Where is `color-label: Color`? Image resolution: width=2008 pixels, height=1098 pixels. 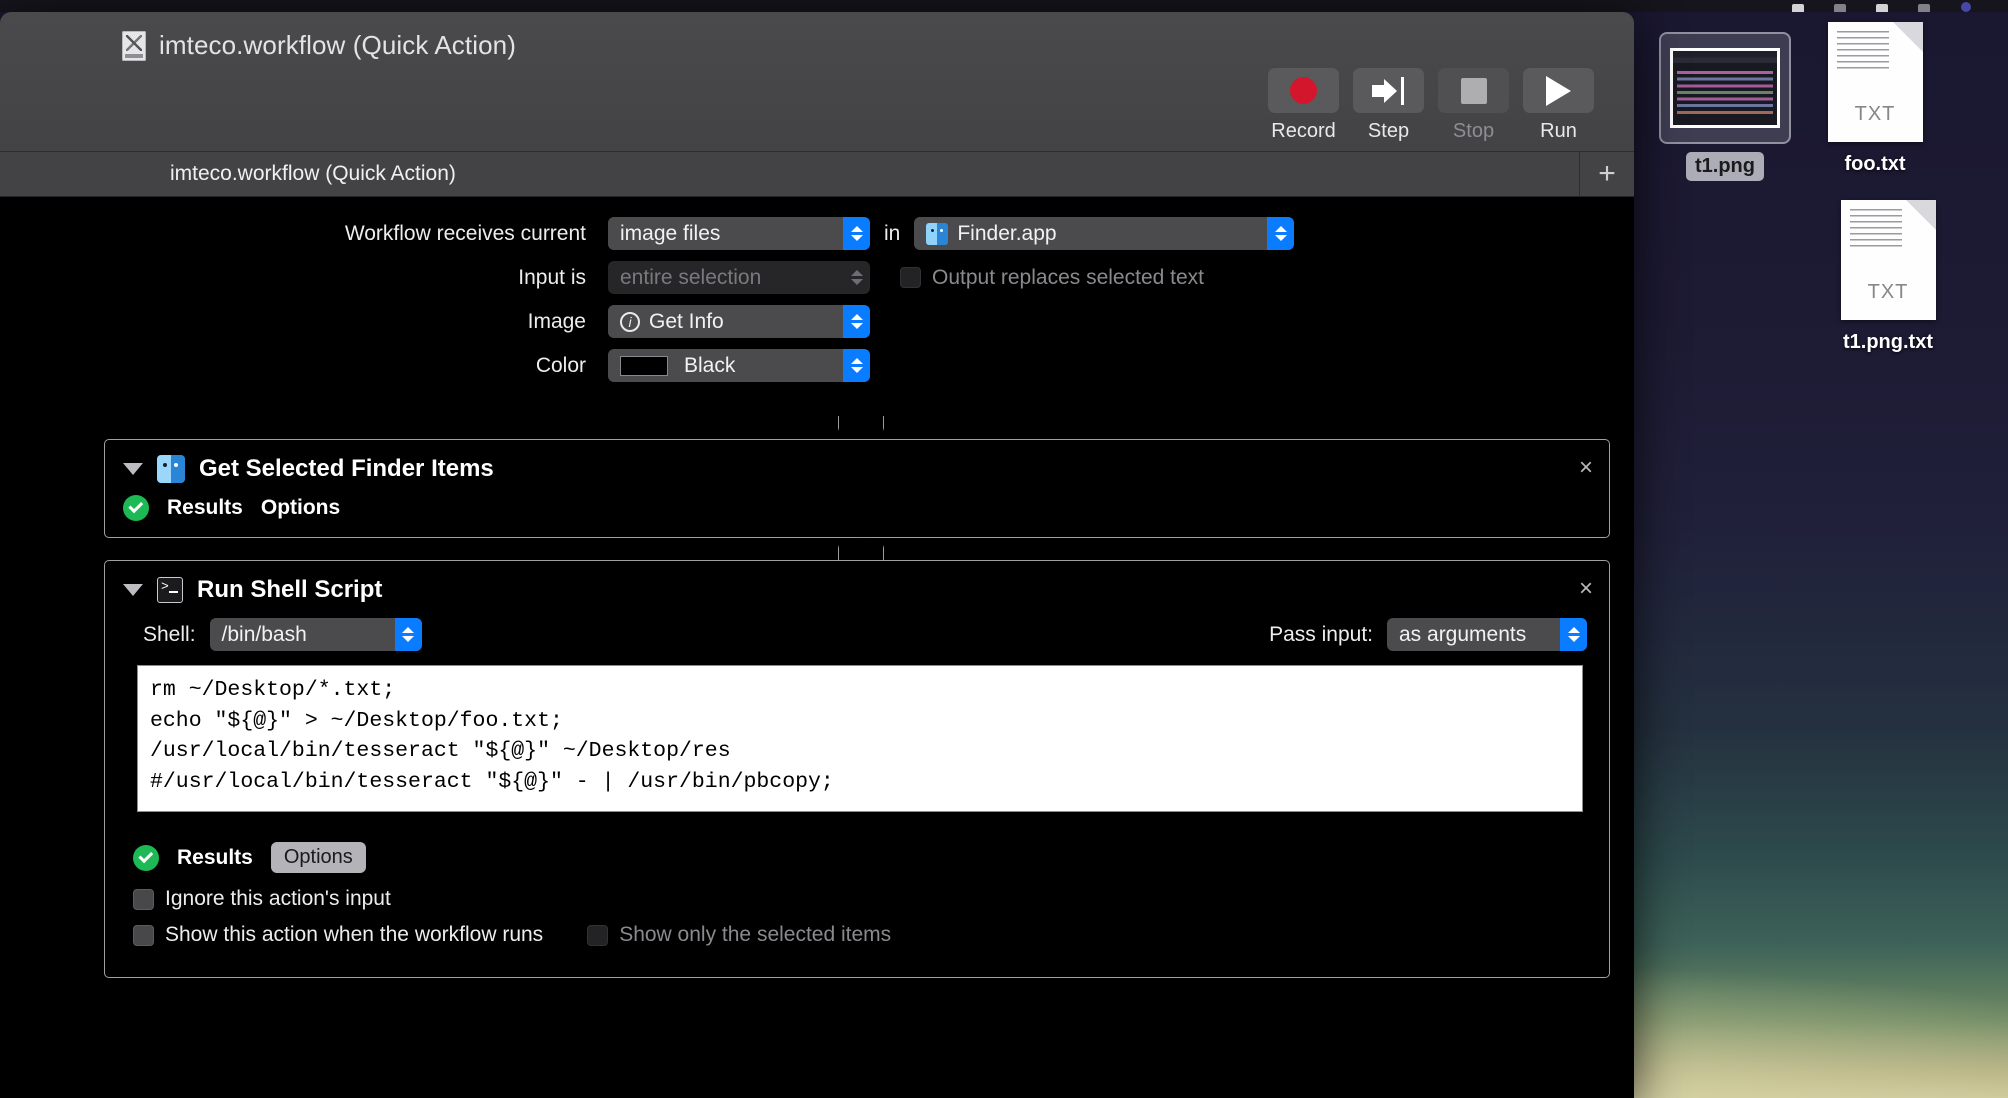
color-label: Color is located at coordinates (560, 365).